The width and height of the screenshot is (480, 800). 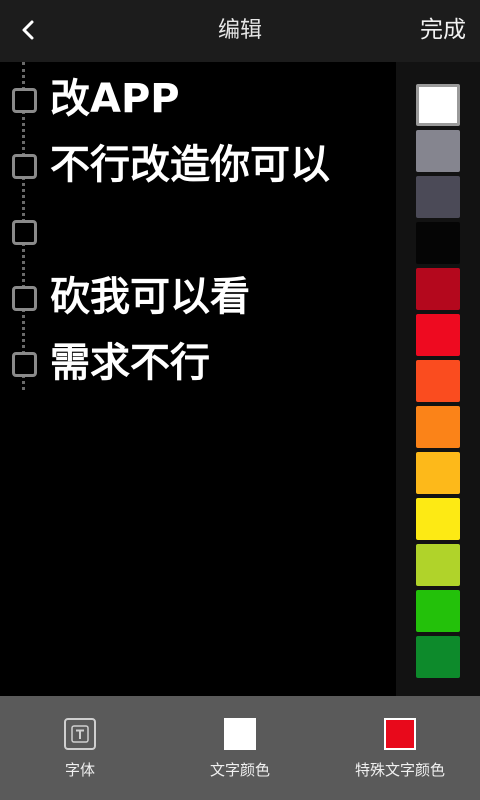 What do you see at coordinates (115, 99) in the screenshot?
I see `line-text: 改APP` at bounding box center [115, 99].